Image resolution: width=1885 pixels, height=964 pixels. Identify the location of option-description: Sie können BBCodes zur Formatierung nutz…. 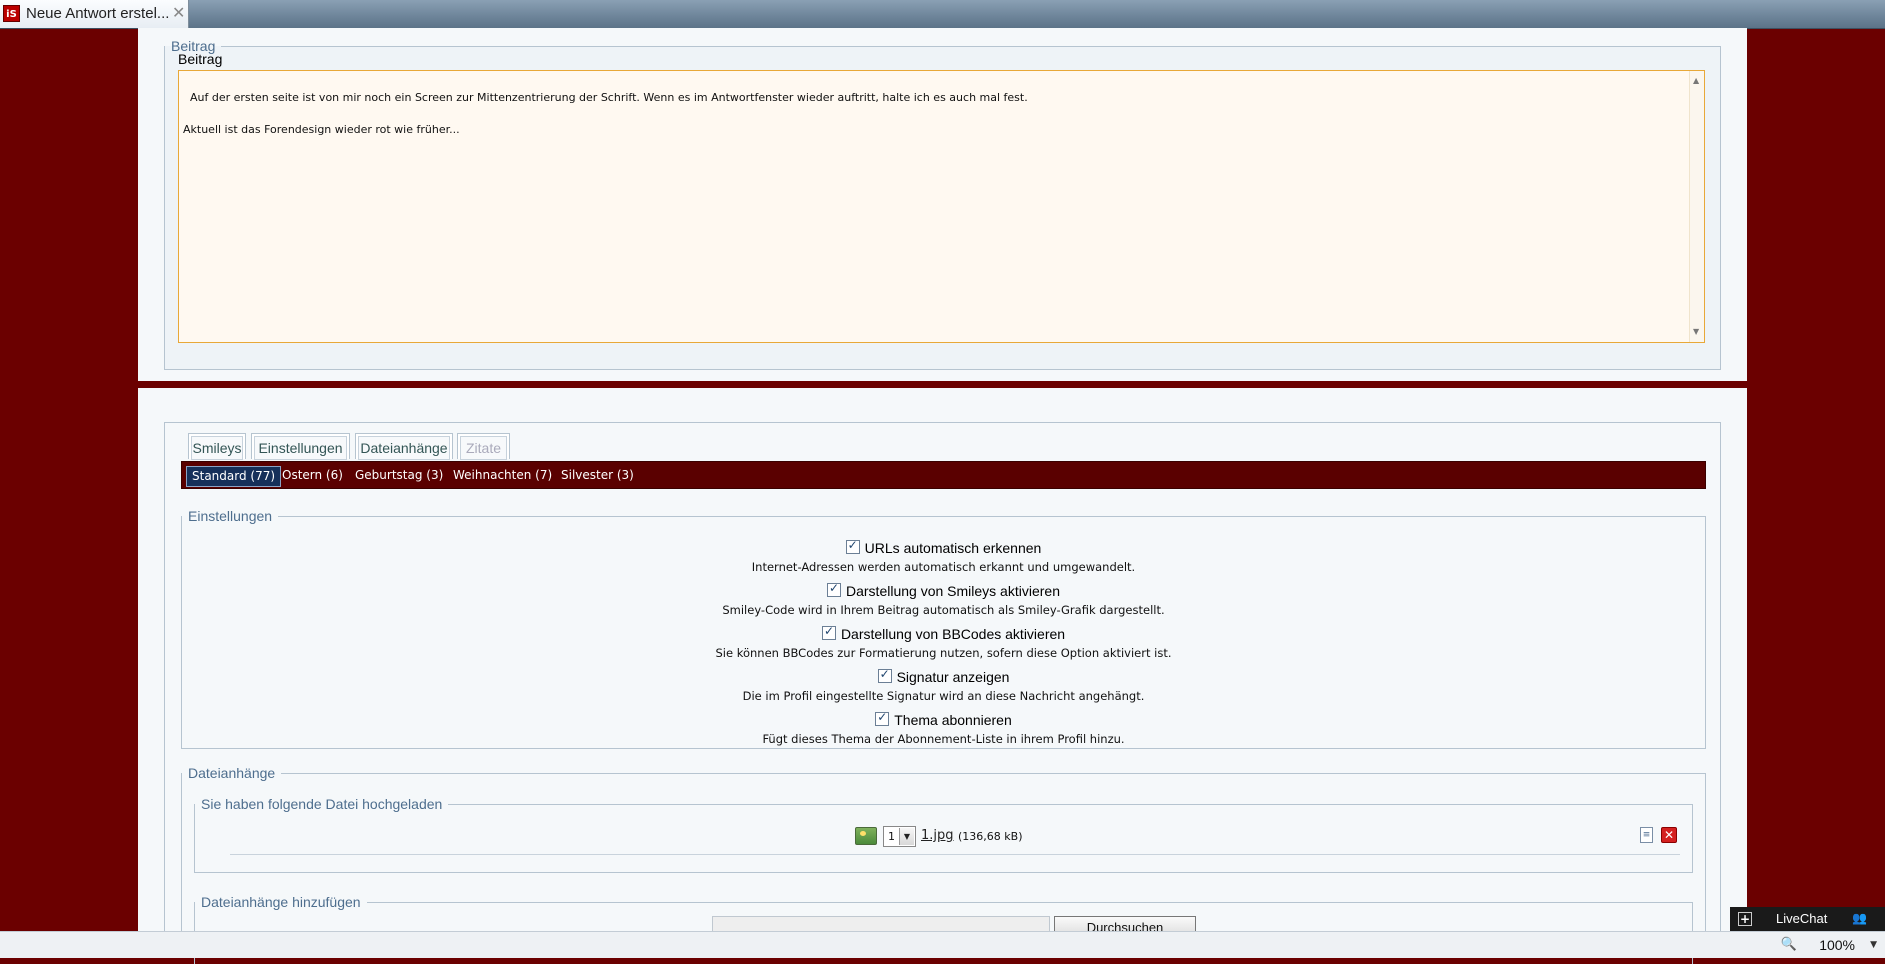
(943, 653).